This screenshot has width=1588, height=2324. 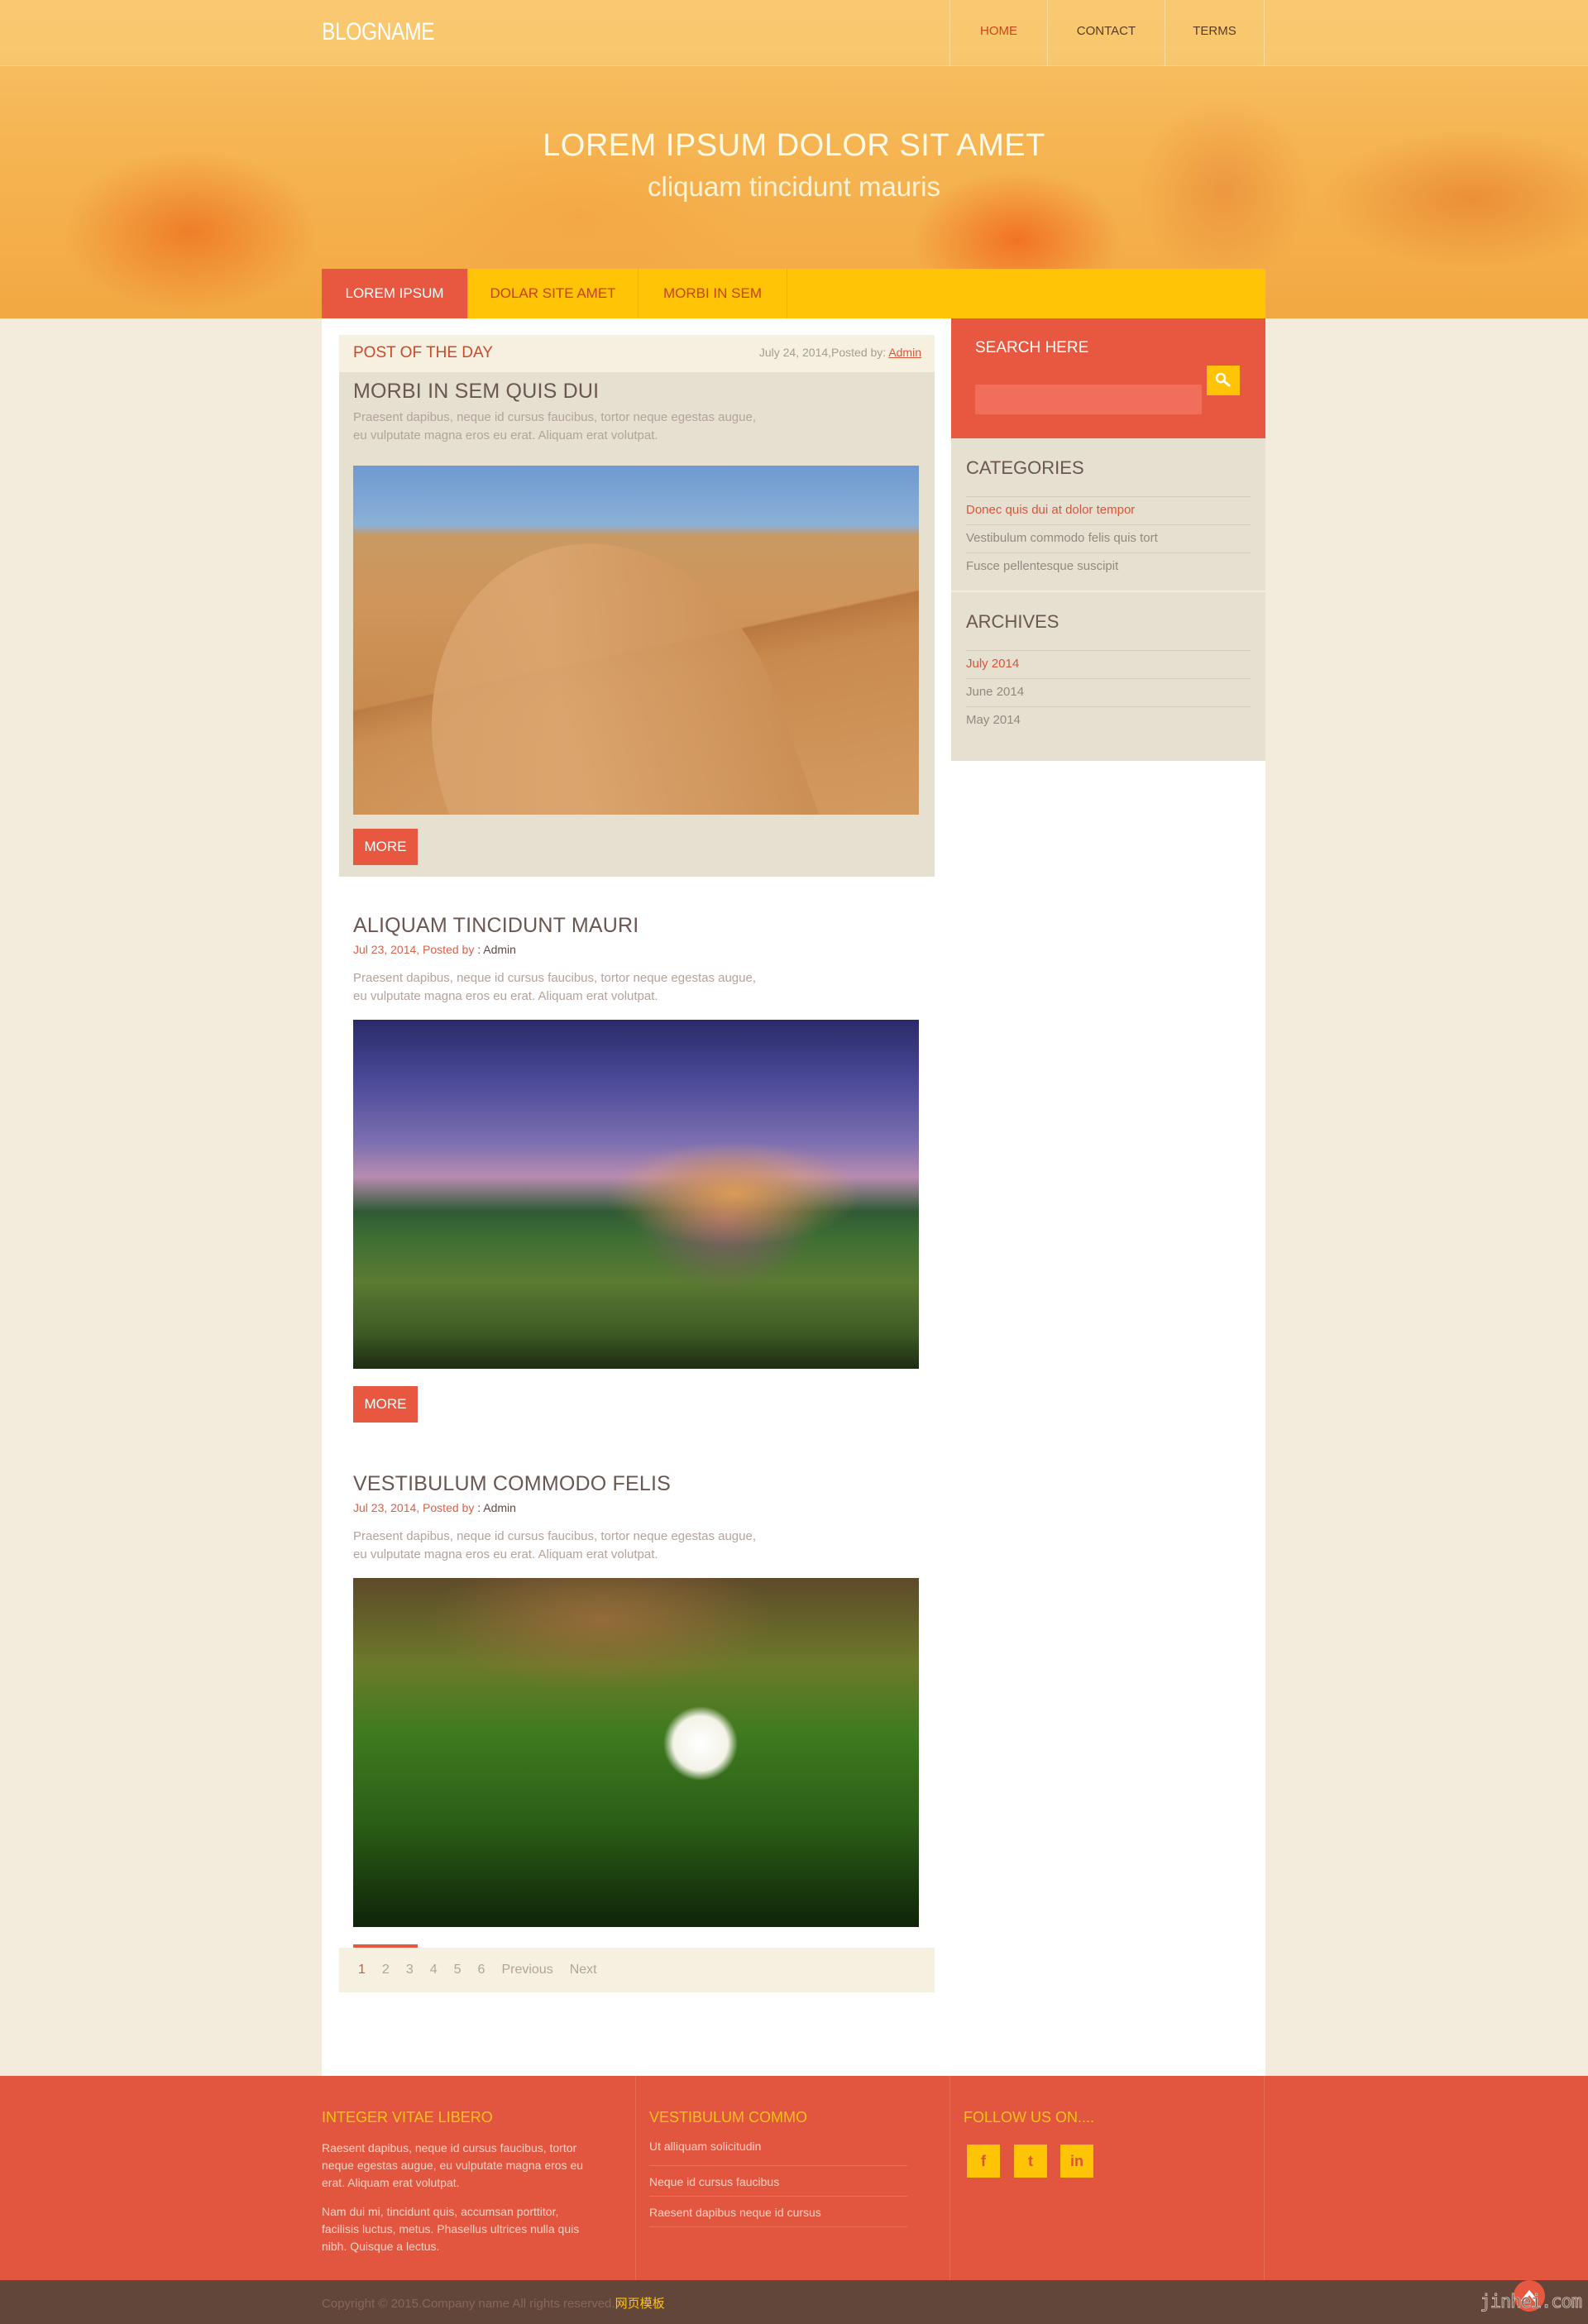 I want to click on category-item: Vestibulum commodo felis quis tort, so click(x=1108, y=538).